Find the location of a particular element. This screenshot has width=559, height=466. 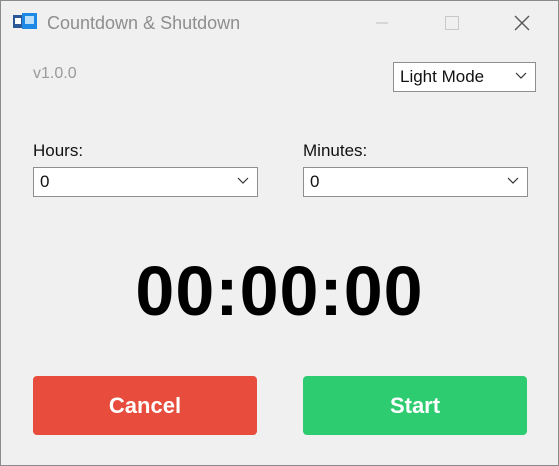

window-title: Countdown & Shutdown is located at coordinates (144, 23).